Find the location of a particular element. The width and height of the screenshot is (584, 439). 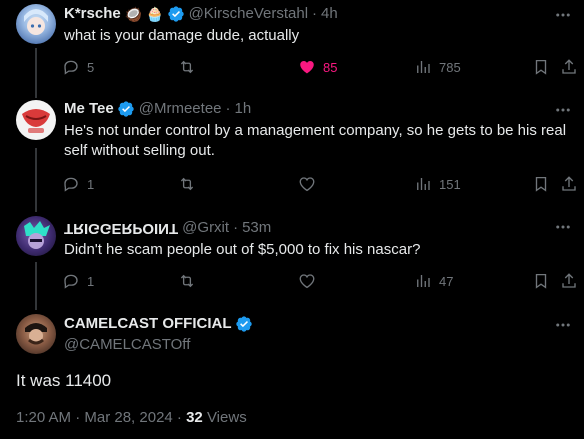

views-label: Views is located at coordinates (224, 417).